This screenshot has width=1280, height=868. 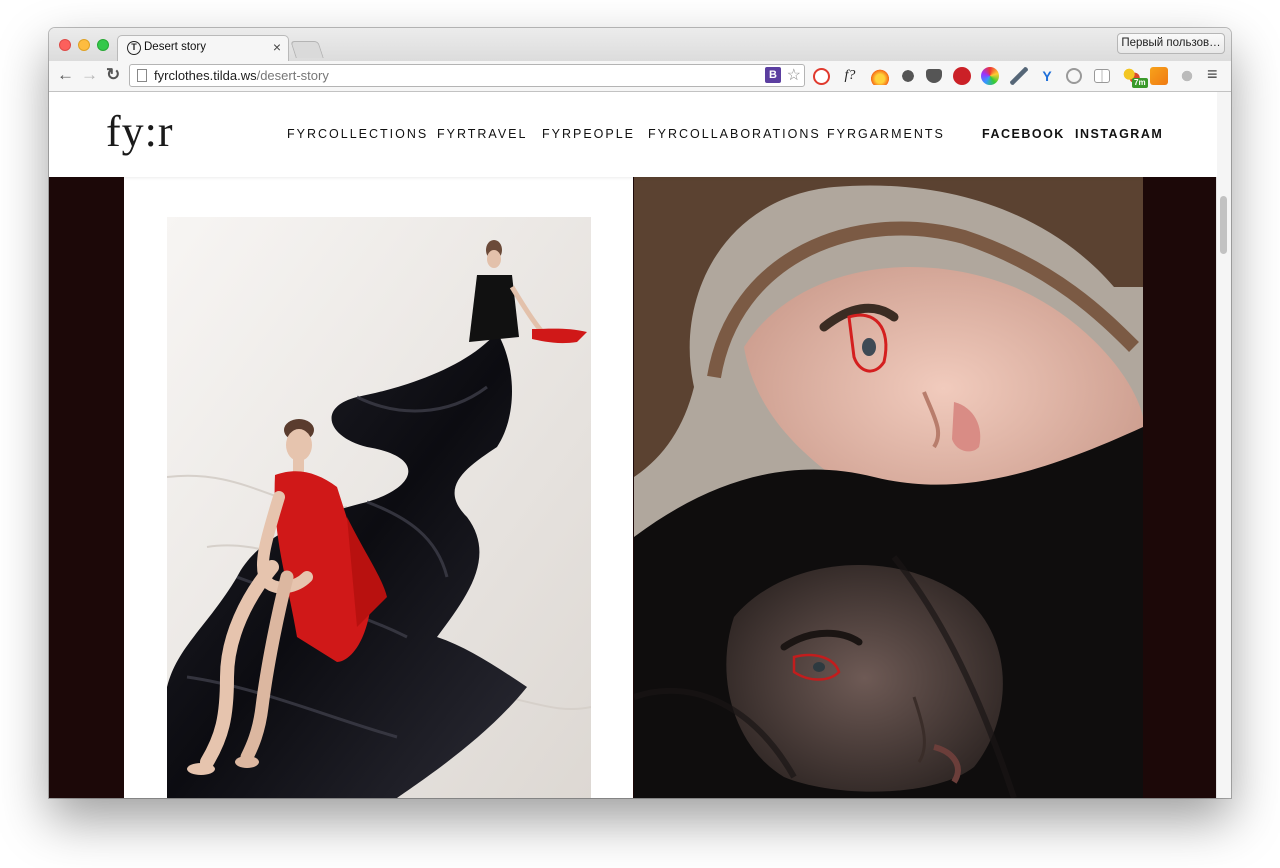 What do you see at coordinates (205, 75) in the screenshot?
I see `url-host: fyrclothes.tilda.ws` at bounding box center [205, 75].